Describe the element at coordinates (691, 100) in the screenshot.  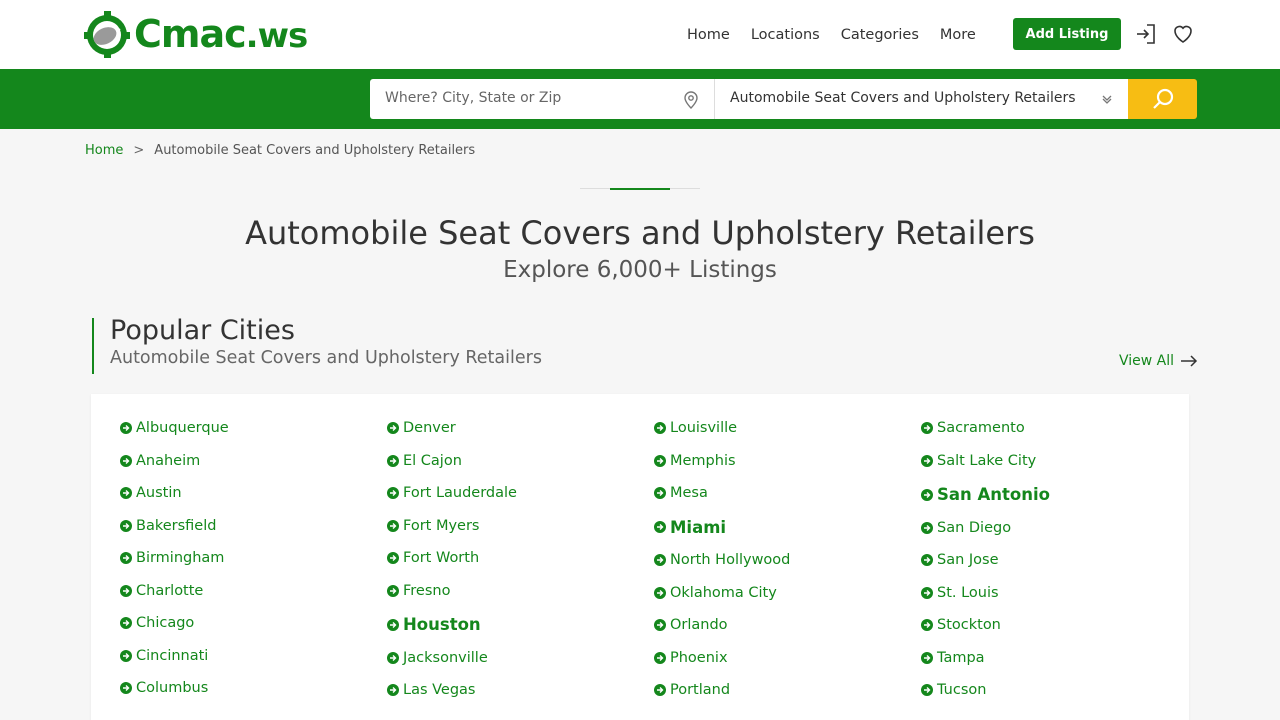
I see `map-pin-icon` at that location.